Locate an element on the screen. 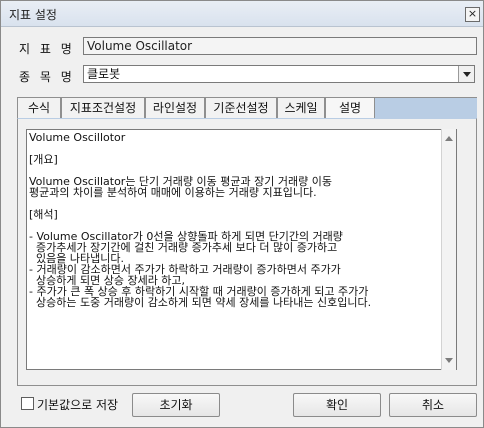 The width and height of the screenshot is (484, 428). item-name-select: 클로봇 is located at coordinates (279, 74).